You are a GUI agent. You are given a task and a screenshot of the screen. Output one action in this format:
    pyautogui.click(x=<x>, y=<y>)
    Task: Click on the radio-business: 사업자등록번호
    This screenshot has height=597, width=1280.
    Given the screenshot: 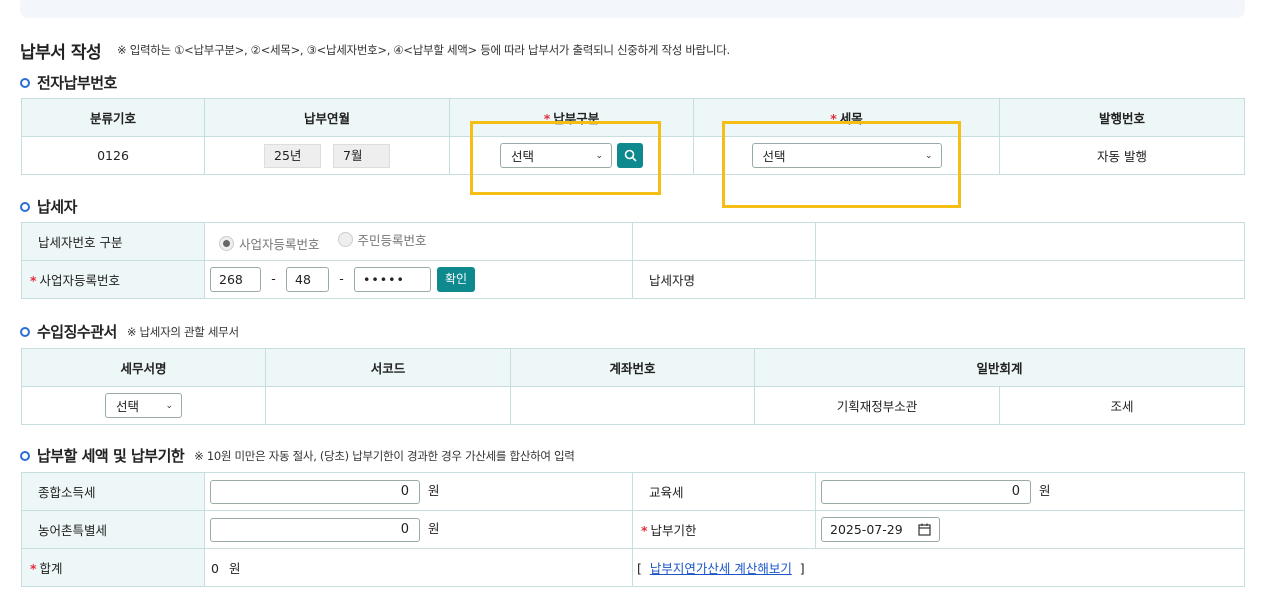 What is the action you would take?
    pyautogui.click(x=269, y=243)
    